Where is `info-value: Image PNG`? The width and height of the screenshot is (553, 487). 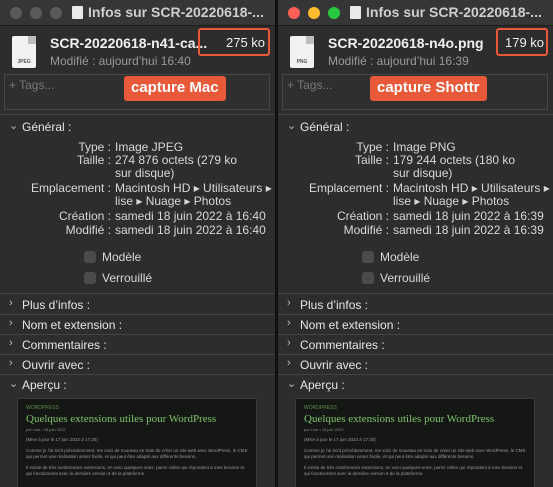
info-value: Image PNG is located at coordinates (424, 147).